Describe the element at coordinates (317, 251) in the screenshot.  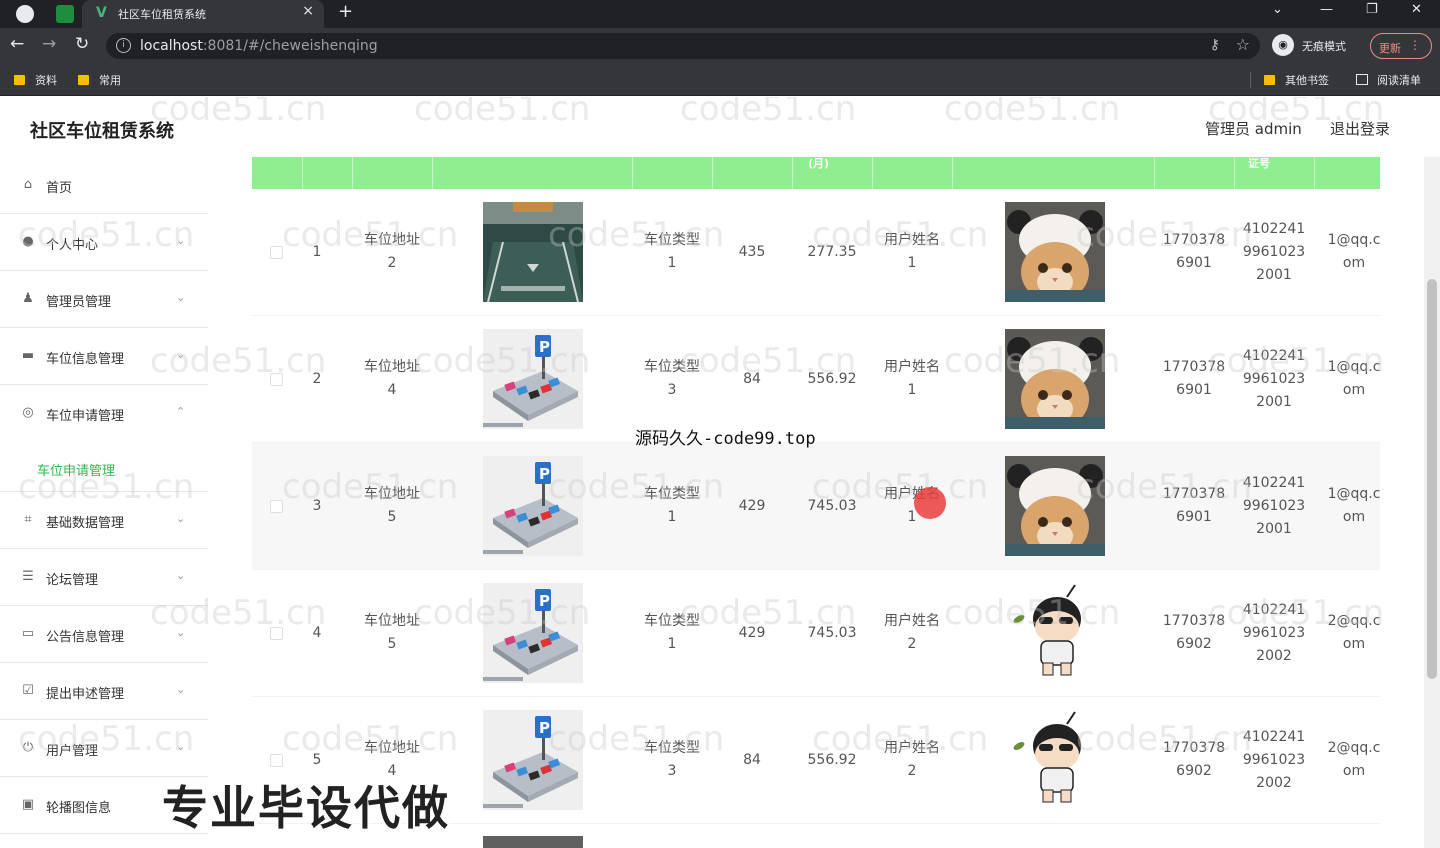
I see `row-index: 1` at that location.